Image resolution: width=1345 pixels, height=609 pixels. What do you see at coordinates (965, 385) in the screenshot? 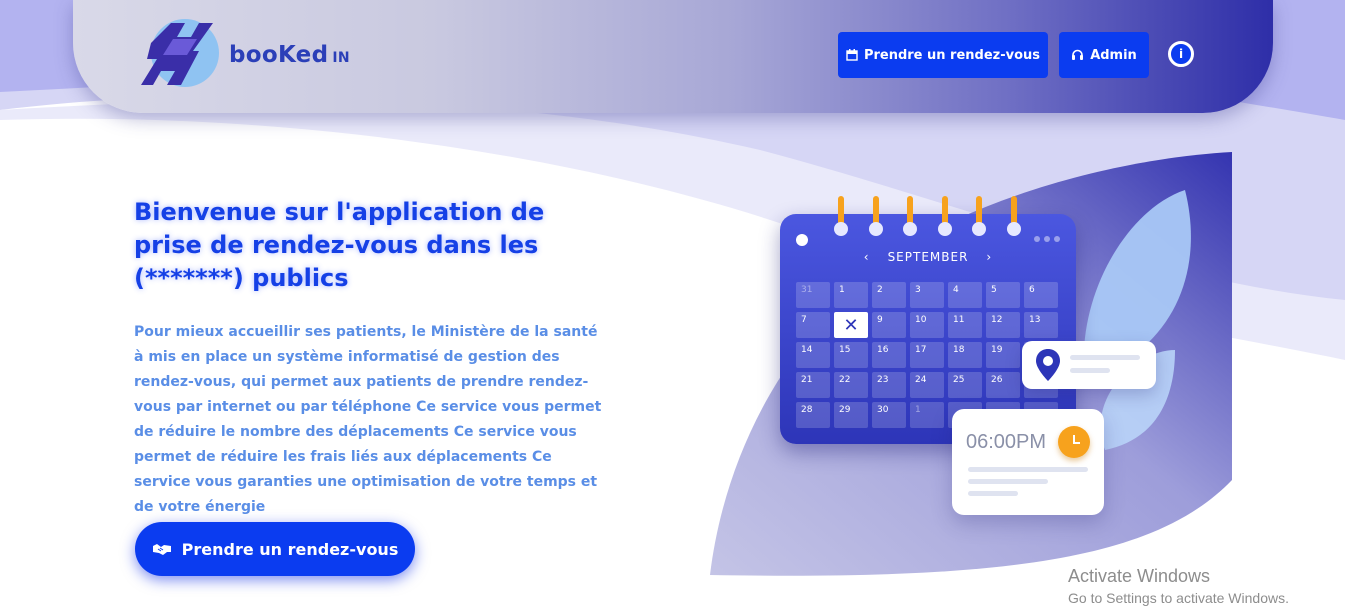
I see `calendar-day: 25` at bounding box center [965, 385].